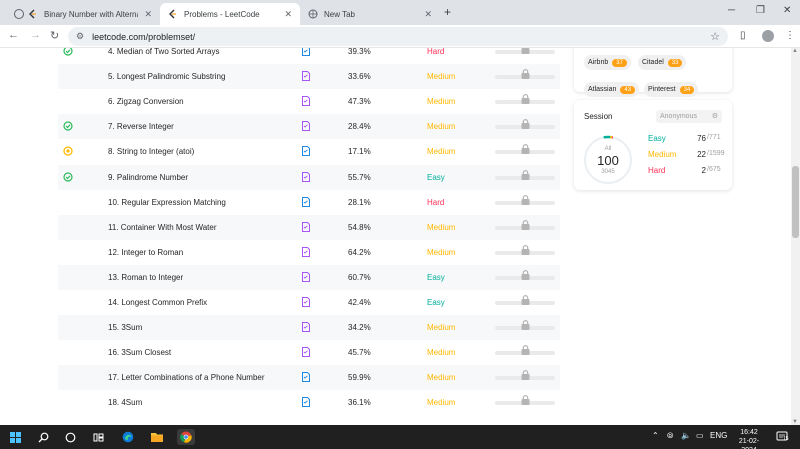 The width and height of the screenshot is (800, 449). Describe the element at coordinates (655, 435) in the screenshot. I see `chevron-up-icon: ⌃` at that location.